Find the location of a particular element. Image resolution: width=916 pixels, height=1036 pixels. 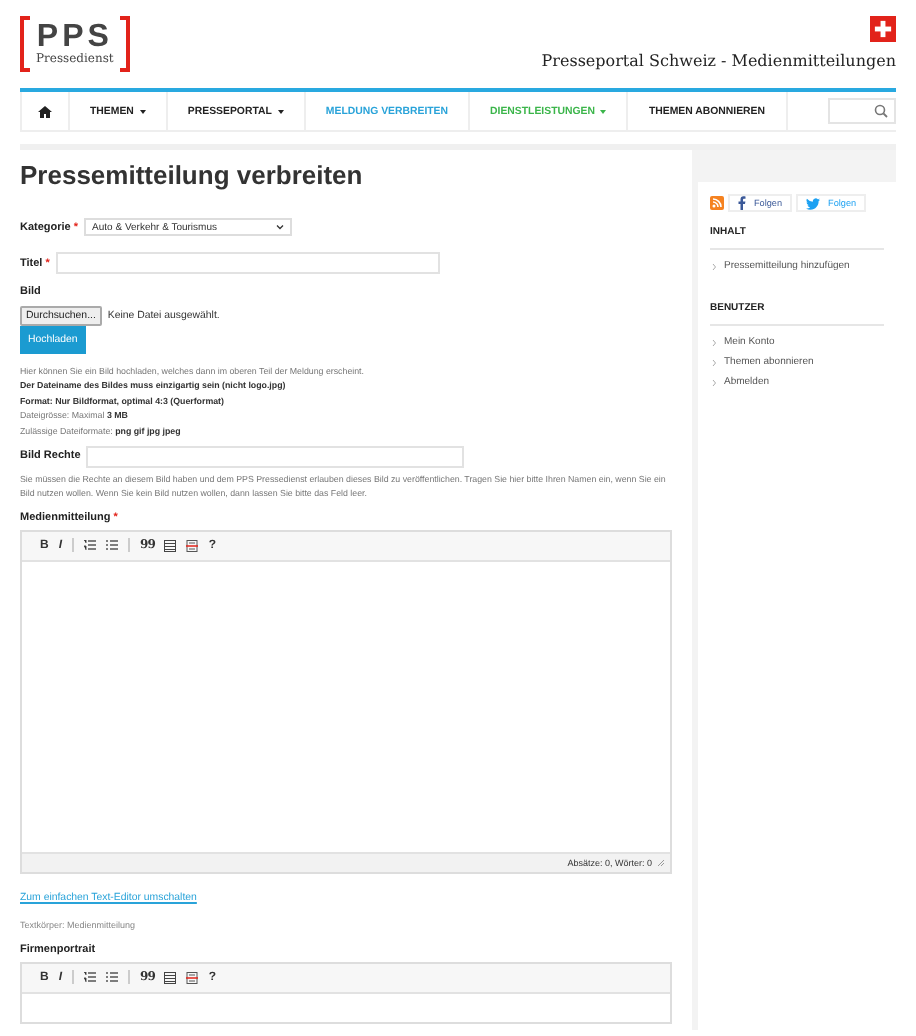

search-field is located at coordinates (862, 111).